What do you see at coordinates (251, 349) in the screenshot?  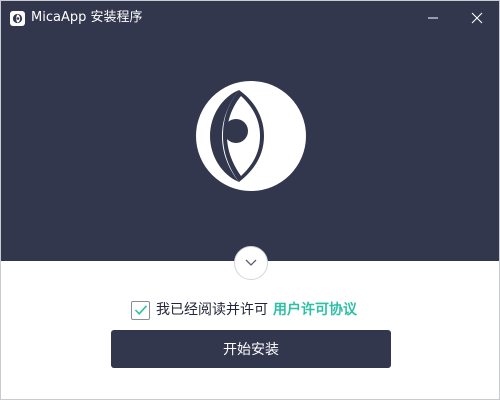 I see `start-install-button: 开始安装` at bounding box center [251, 349].